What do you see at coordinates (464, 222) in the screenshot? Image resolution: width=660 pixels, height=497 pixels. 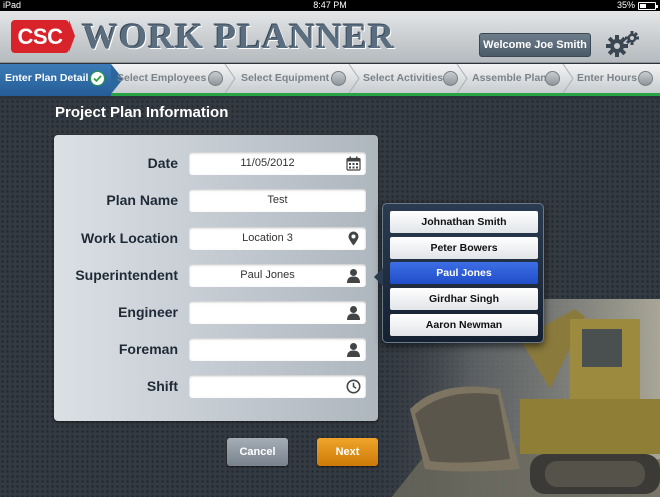 I see `picker-option: Johnathan Smith` at bounding box center [464, 222].